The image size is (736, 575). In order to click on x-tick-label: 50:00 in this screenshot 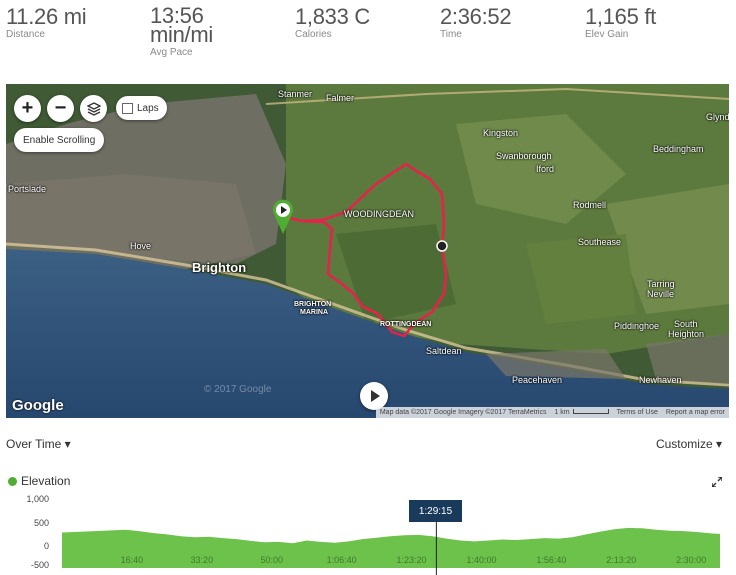, I will do `click(271, 560)`.